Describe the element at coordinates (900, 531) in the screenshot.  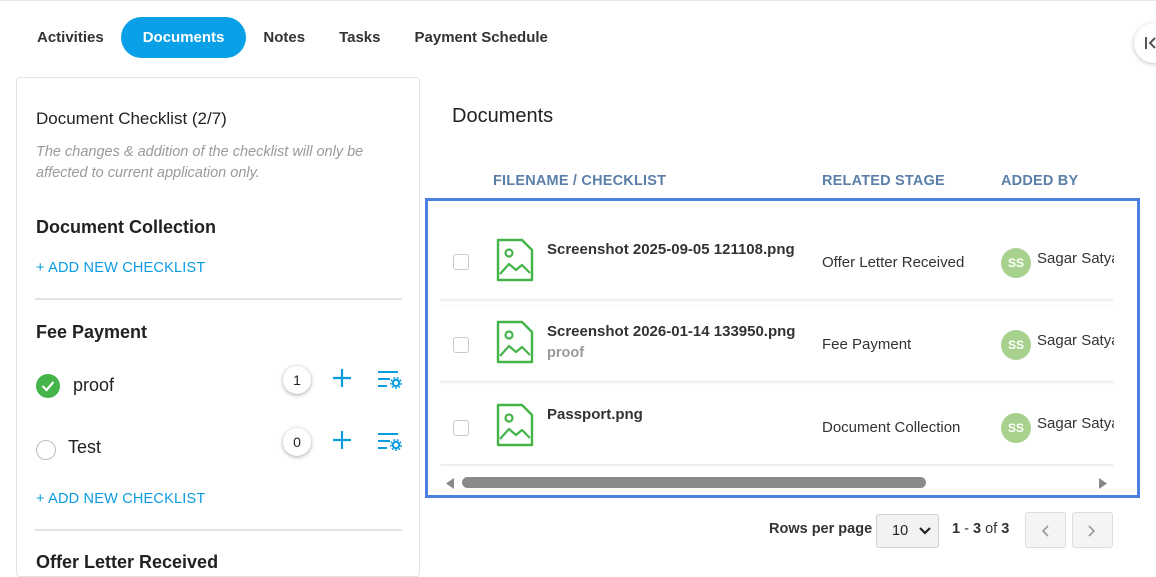
I see `rows-per-page-value: 10` at that location.